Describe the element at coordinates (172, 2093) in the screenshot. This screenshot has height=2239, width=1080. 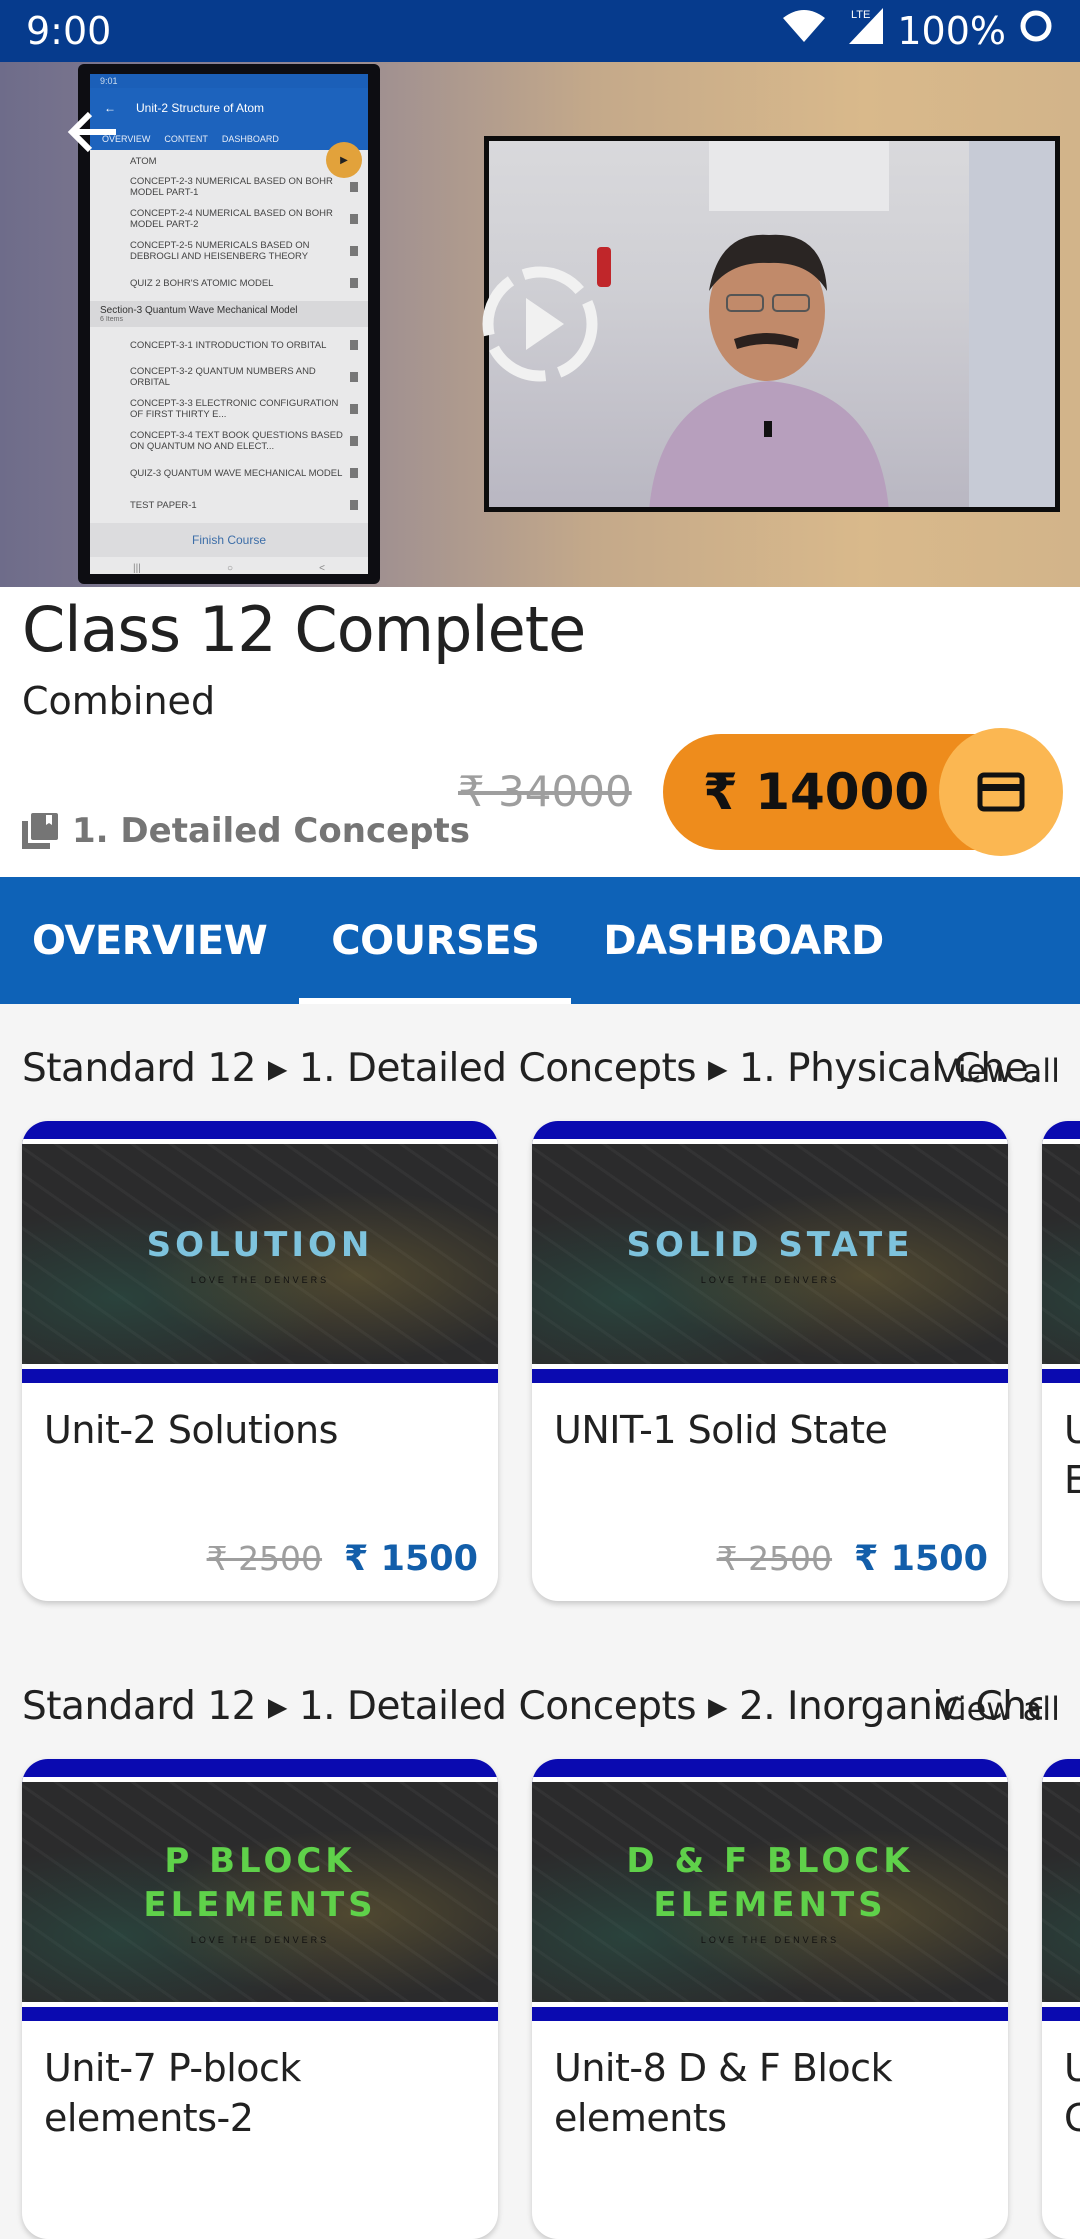
I see `course-name: Unit-7 P-block elements-2` at that location.